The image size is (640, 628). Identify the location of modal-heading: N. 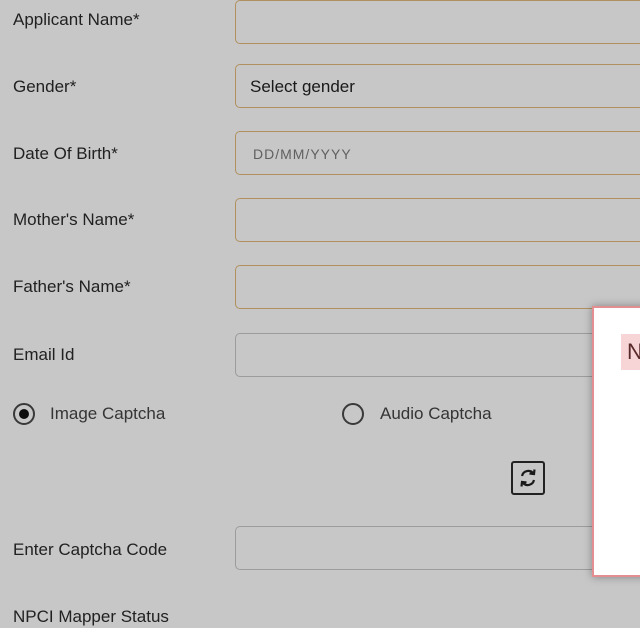
(630, 352).